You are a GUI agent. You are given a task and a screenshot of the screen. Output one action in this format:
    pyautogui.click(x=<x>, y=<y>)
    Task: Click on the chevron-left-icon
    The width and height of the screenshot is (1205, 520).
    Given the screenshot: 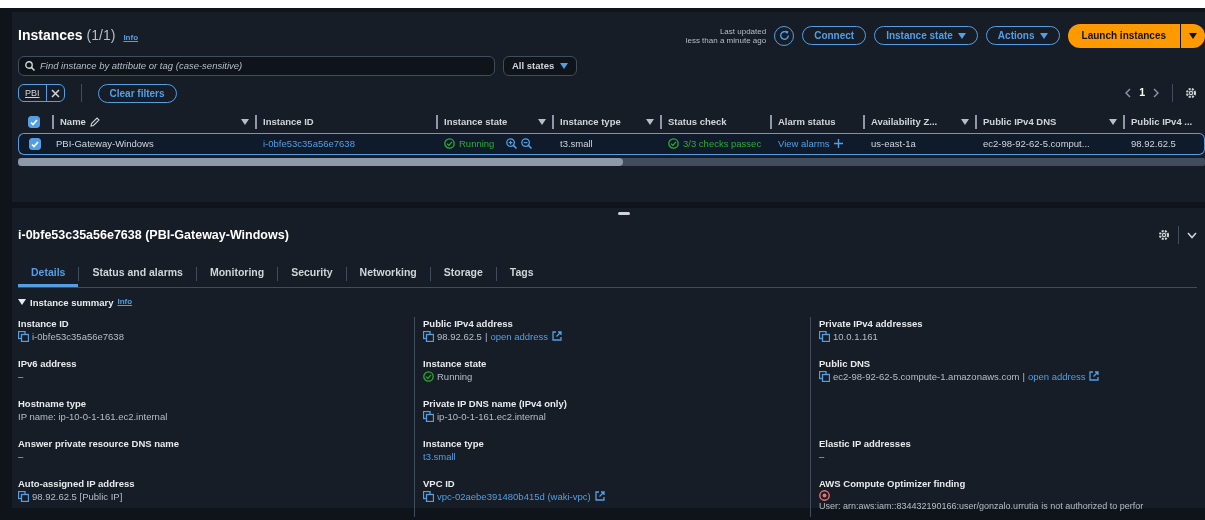 What is the action you would take?
    pyautogui.click(x=1128, y=93)
    